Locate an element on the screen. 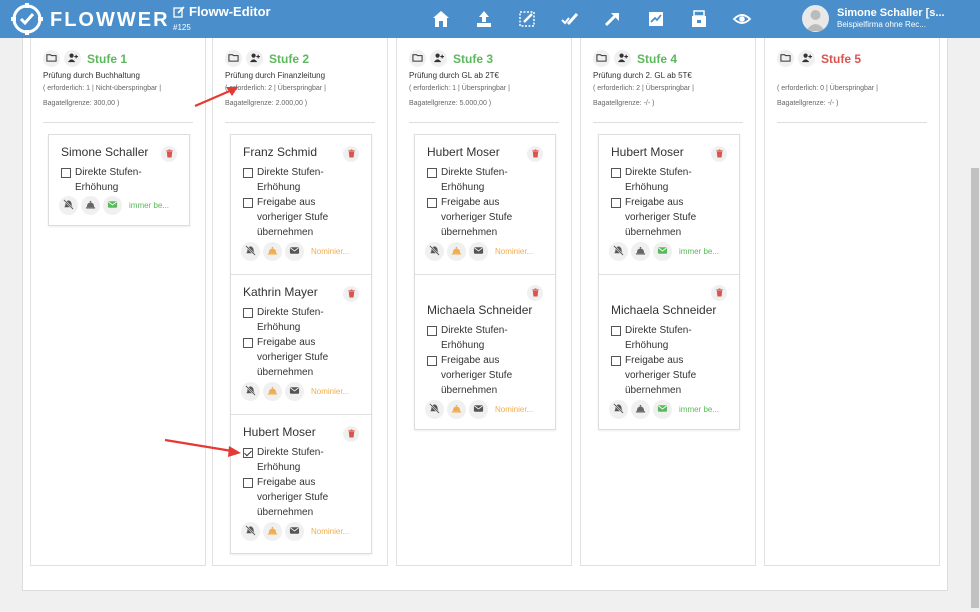 This screenshot has height=612, width=980. nav-forward is located at coordinates (613, 19).